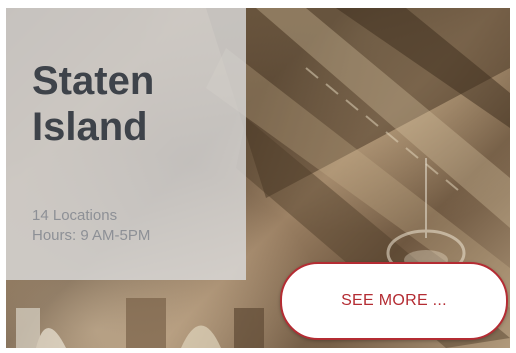  I want to click on location-title: Staten Island, so click(132, 104).